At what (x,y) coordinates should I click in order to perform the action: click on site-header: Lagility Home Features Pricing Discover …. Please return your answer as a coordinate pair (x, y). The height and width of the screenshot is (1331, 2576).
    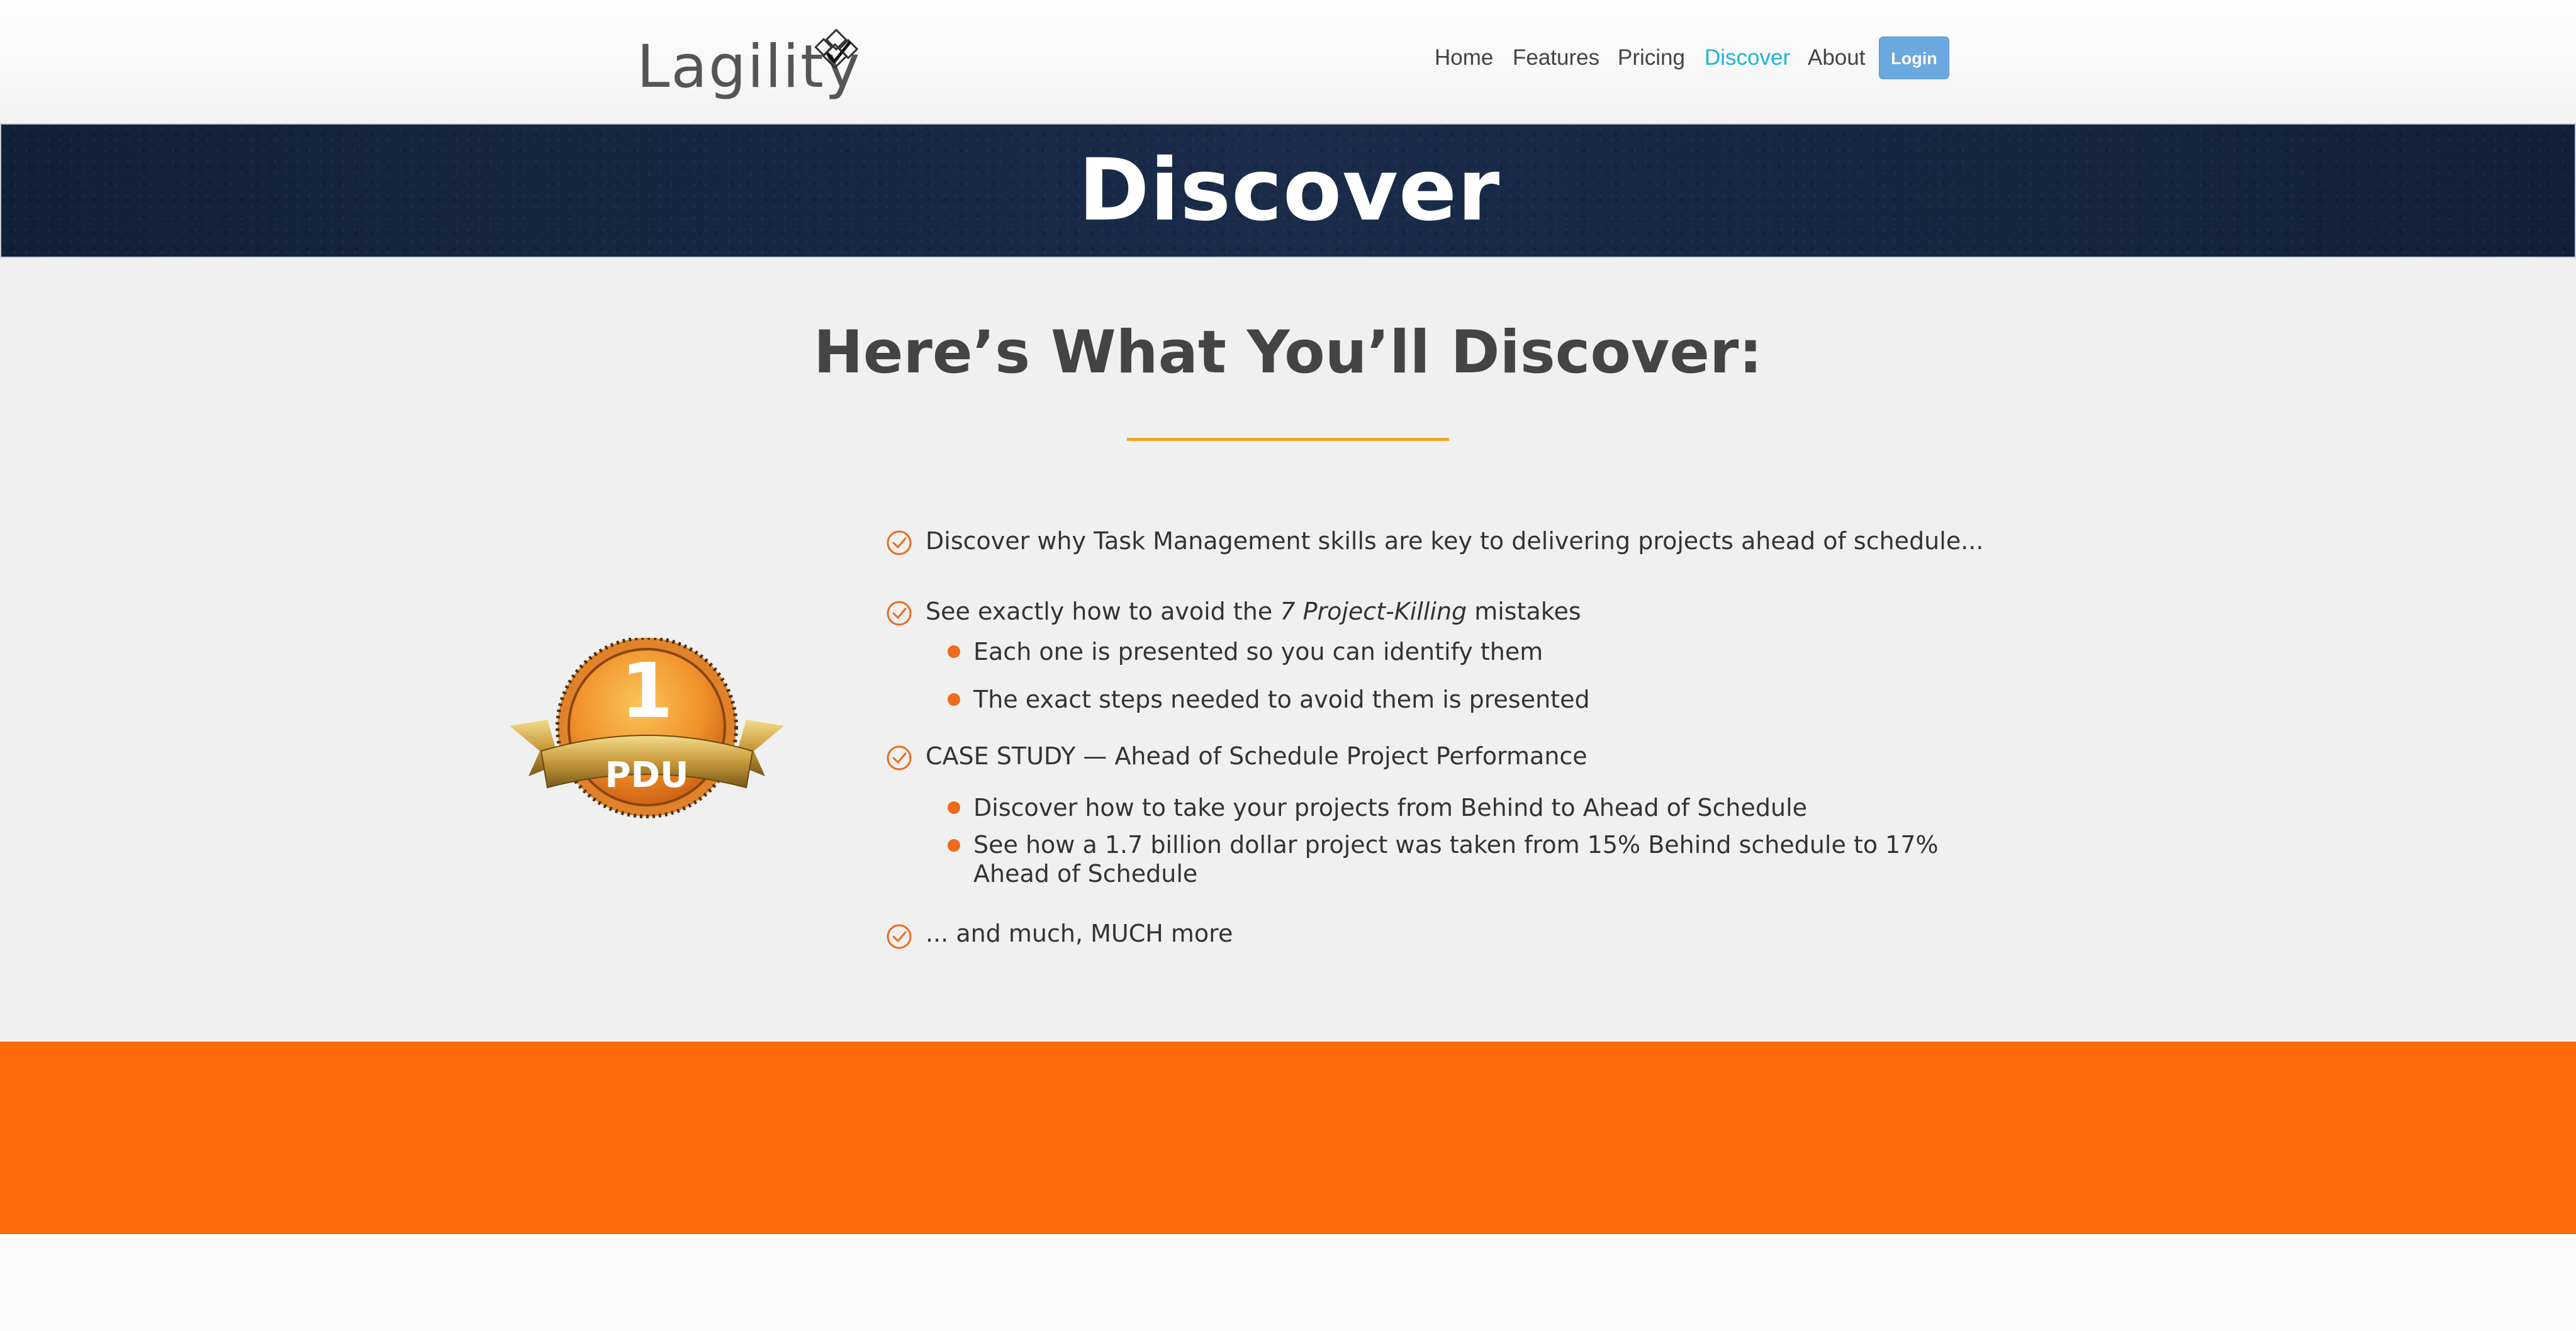
    Looking at the image, I should click on (1288, 61).